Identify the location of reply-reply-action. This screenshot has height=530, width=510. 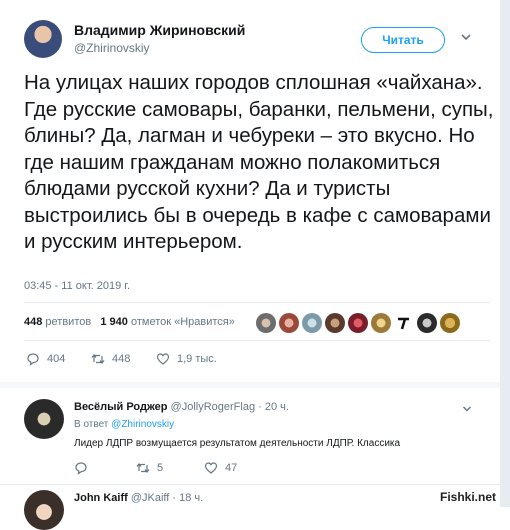
(81, 468).